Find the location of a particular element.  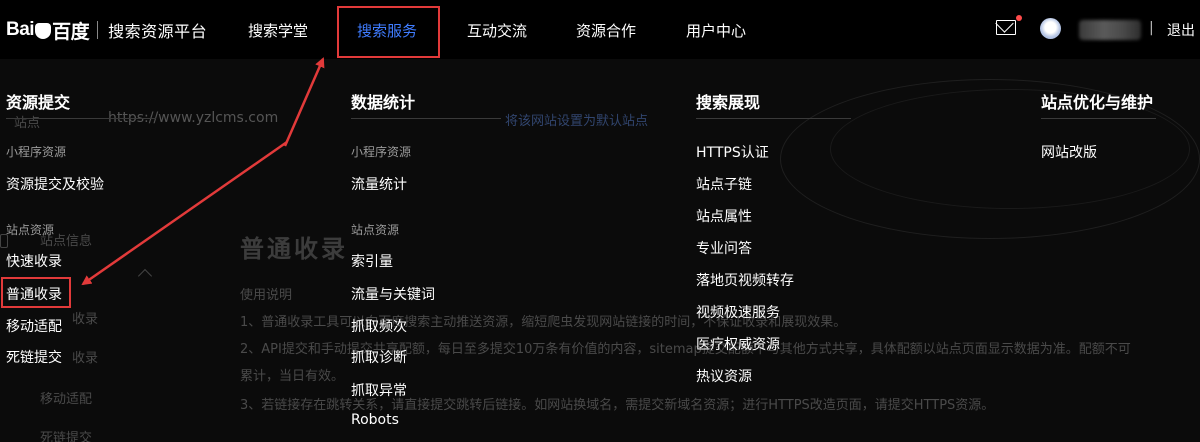

menu-item-resource-submit-verify: 资源提交及校验 is located at coordinates (55, 184).